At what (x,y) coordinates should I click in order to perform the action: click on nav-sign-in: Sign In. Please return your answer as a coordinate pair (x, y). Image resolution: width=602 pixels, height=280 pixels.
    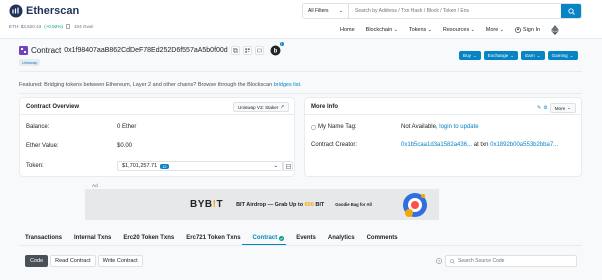
    Looking at the image, I should click on (527, 30).